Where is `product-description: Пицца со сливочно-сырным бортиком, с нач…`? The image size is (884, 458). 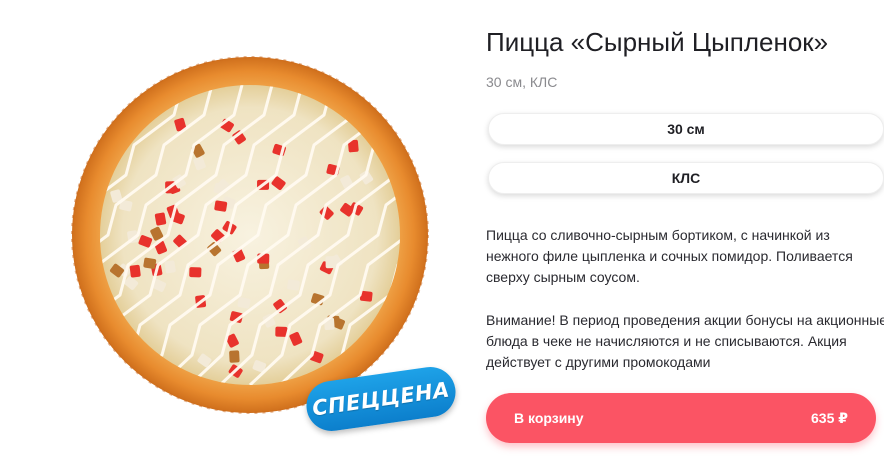
product-description: Пицца со сливочно-сырным бортиком, с нач… is located at coordinates (669, 256).